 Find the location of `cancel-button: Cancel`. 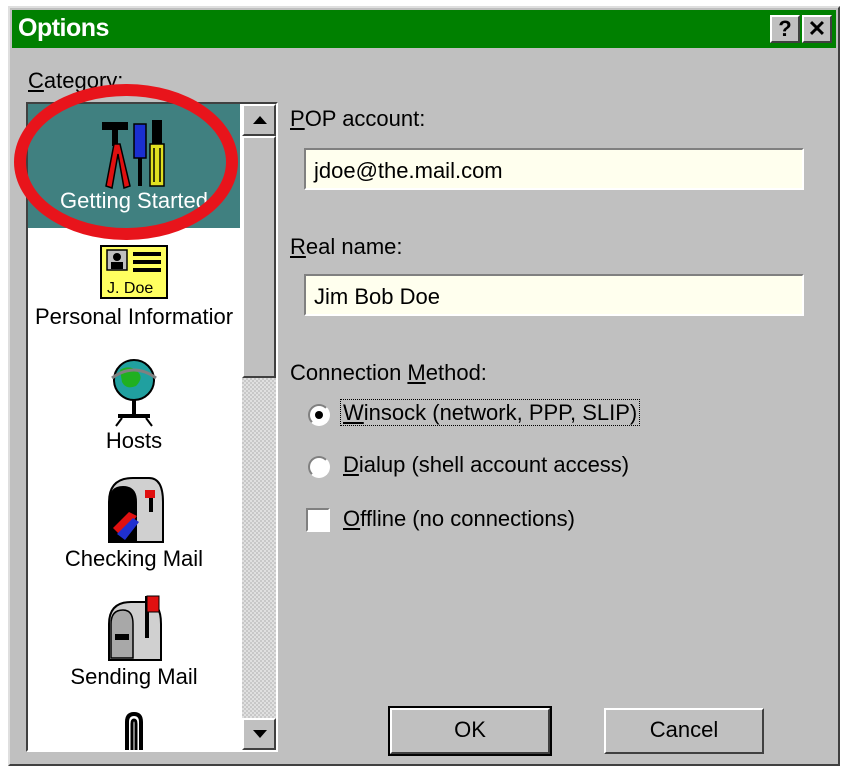

cancel-button: Cancel is located at coordinates (684, 731).